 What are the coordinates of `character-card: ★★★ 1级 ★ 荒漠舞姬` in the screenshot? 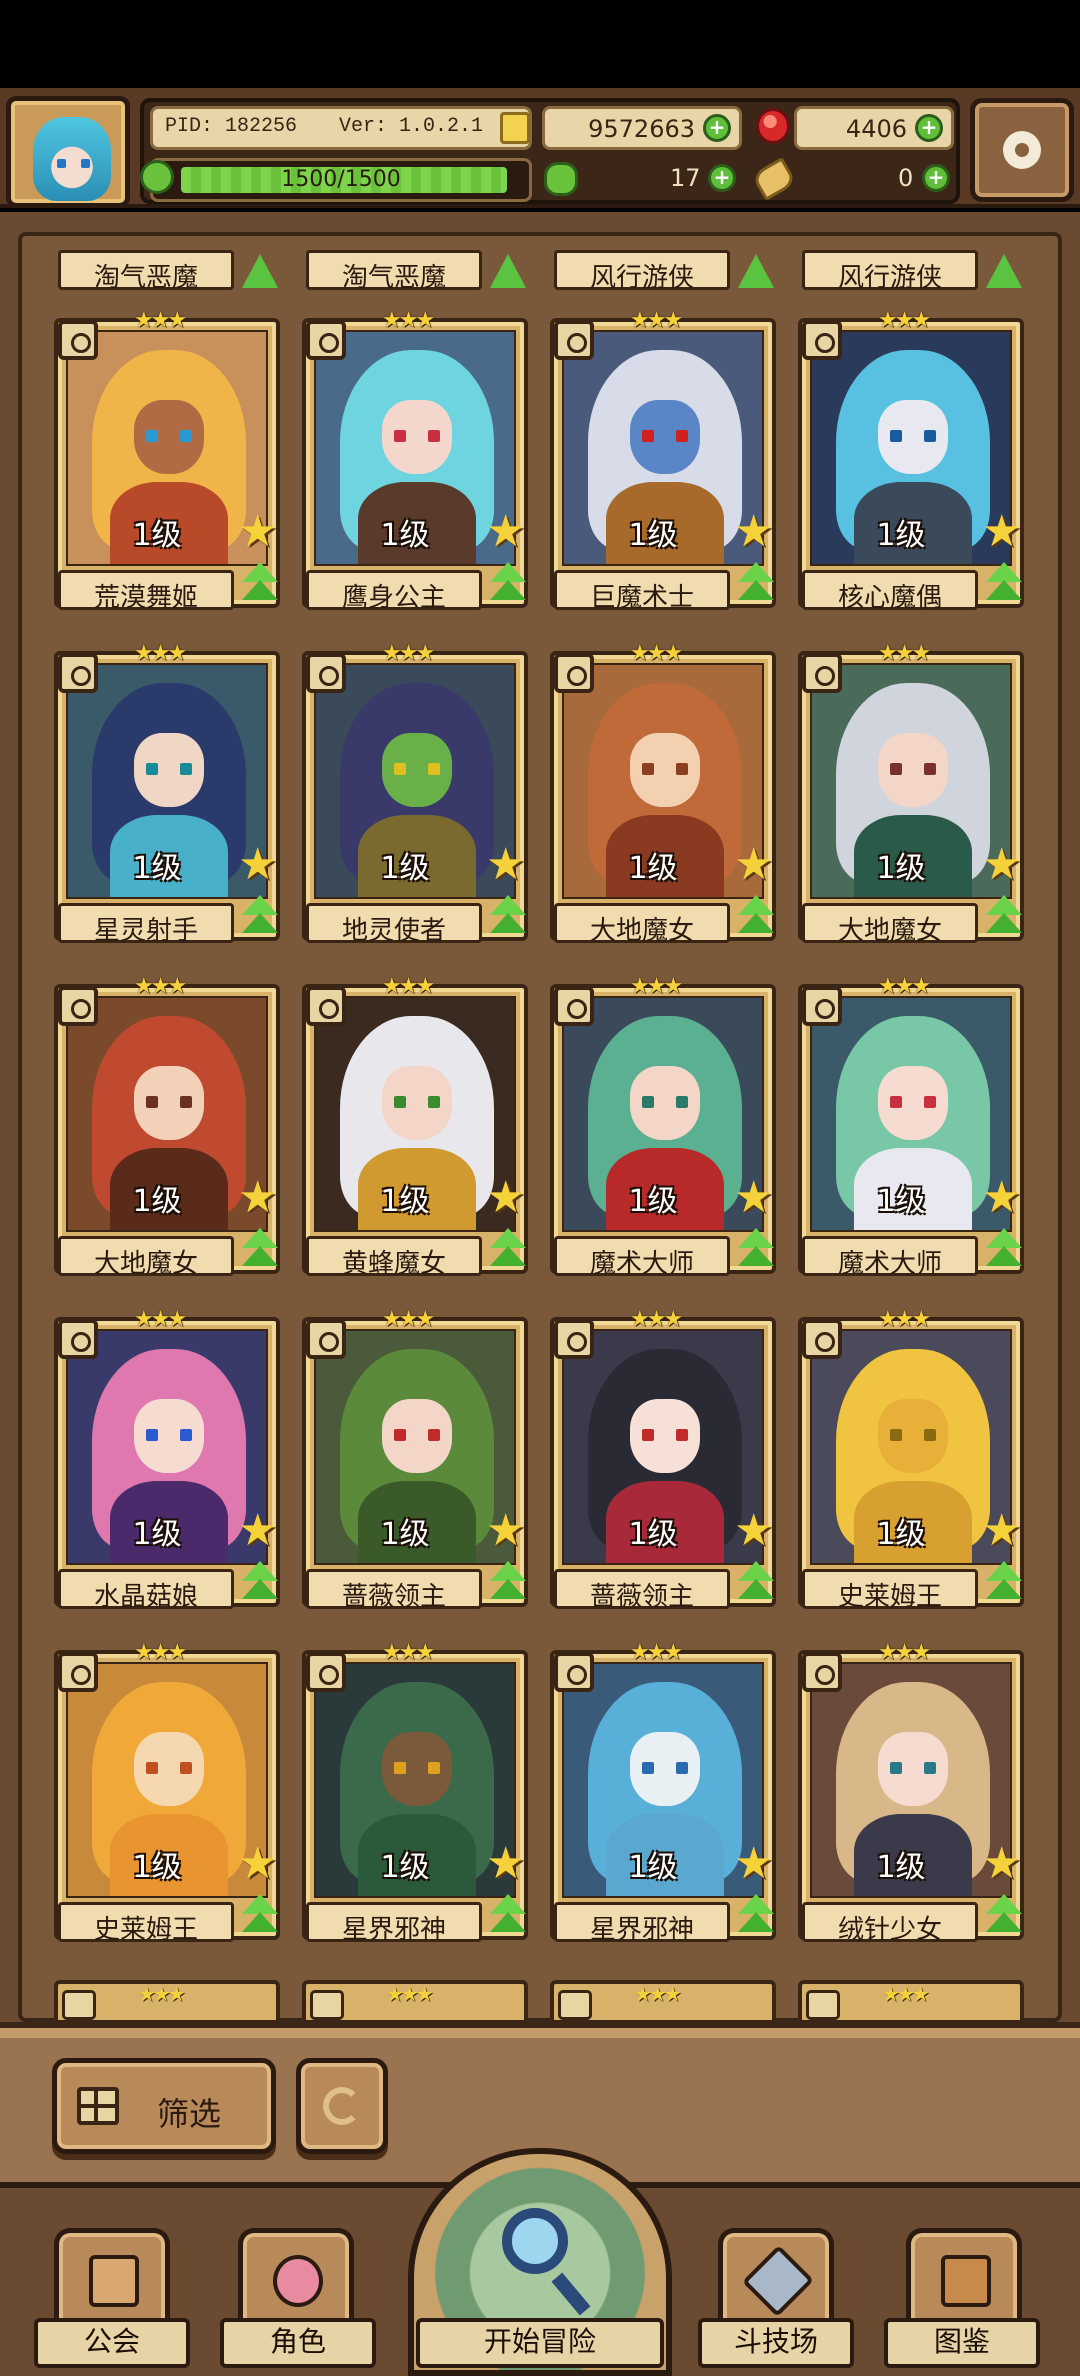 It's located at (167, 463).